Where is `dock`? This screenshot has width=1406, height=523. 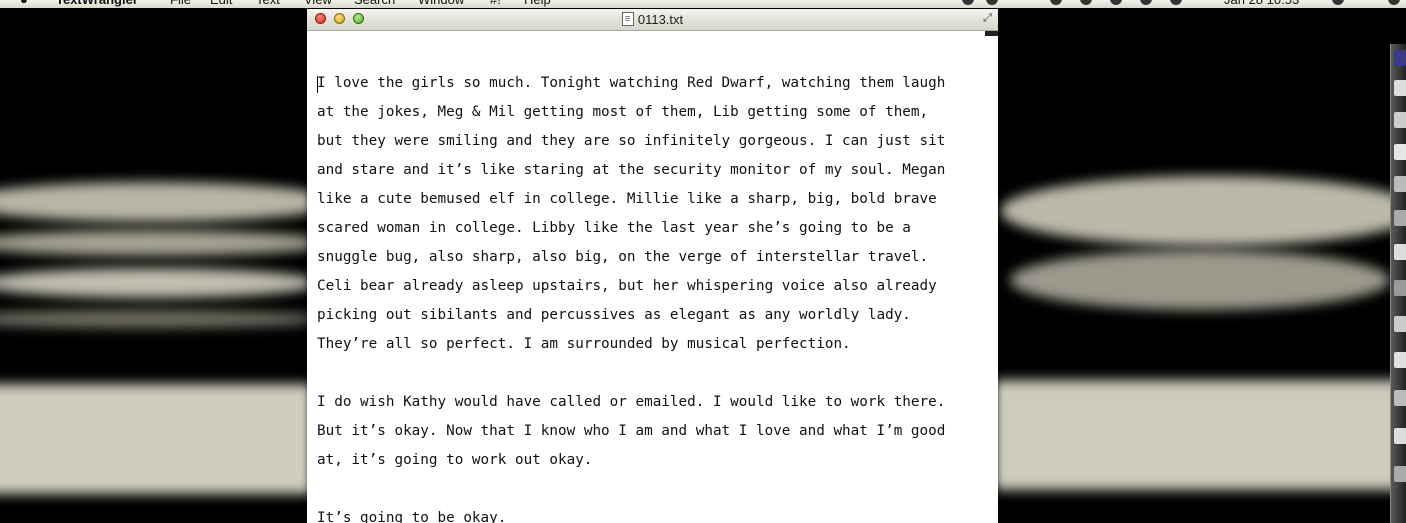
dock is located at coordinates (1398, 283).